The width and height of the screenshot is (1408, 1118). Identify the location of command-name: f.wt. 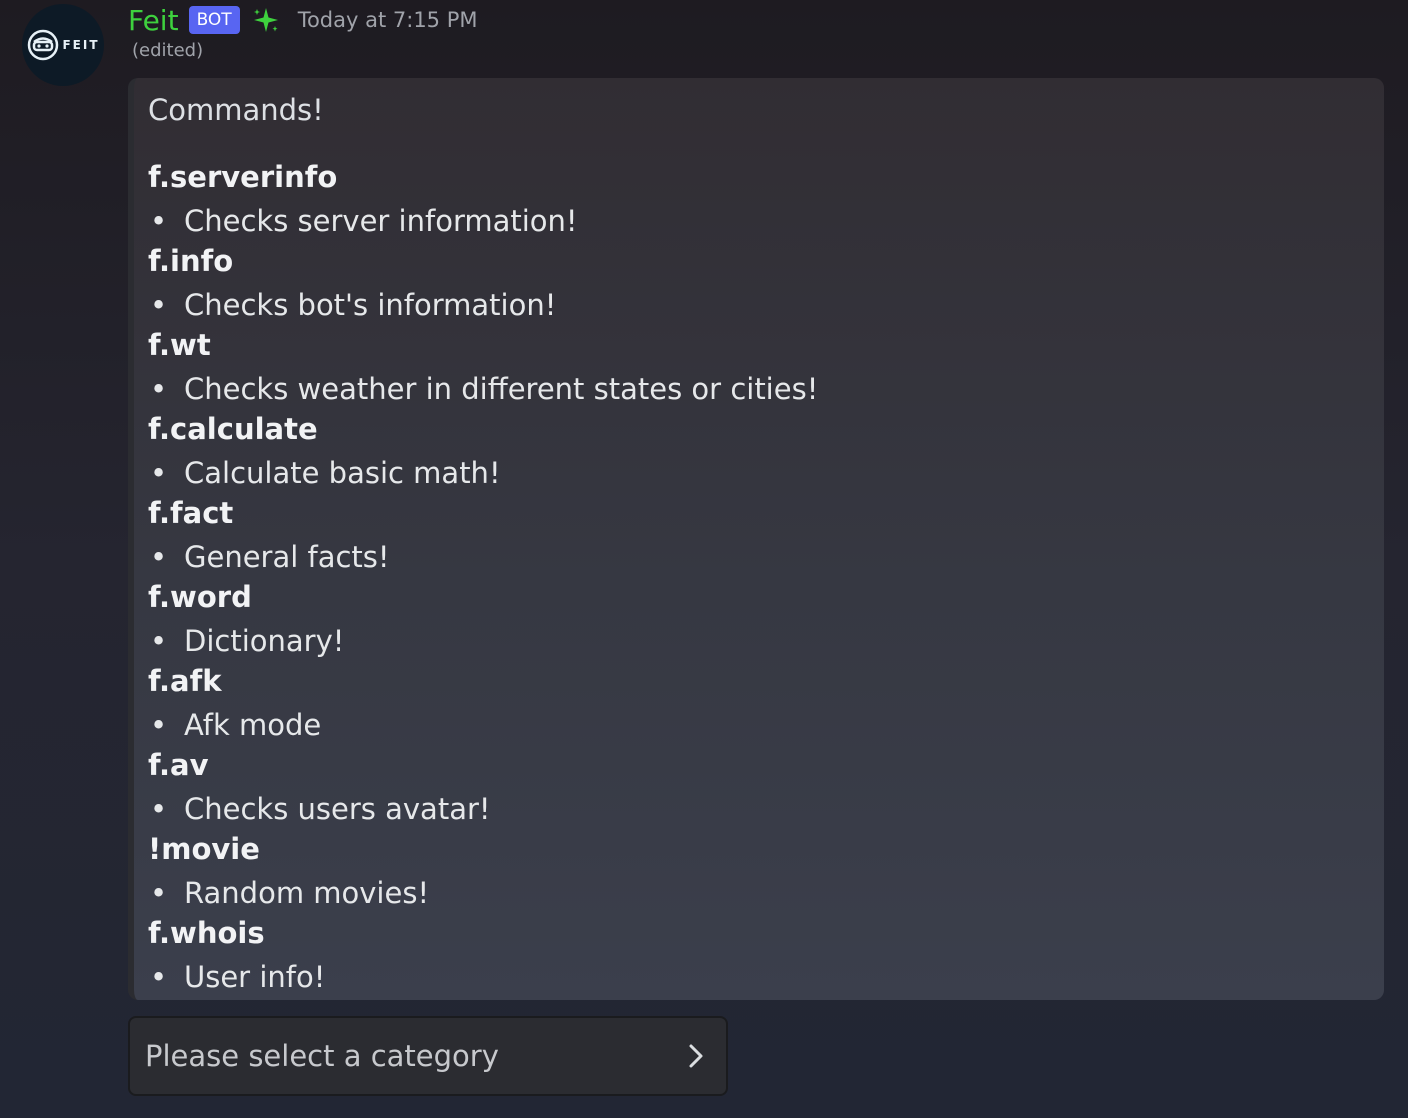
(179, 345).